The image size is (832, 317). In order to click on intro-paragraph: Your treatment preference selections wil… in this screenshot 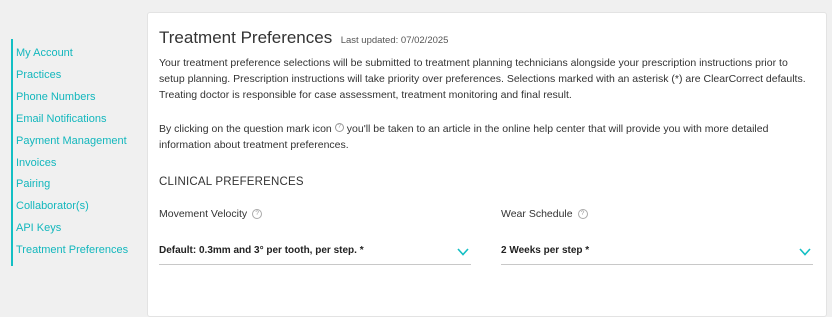, I will do `click(482, 79)`.